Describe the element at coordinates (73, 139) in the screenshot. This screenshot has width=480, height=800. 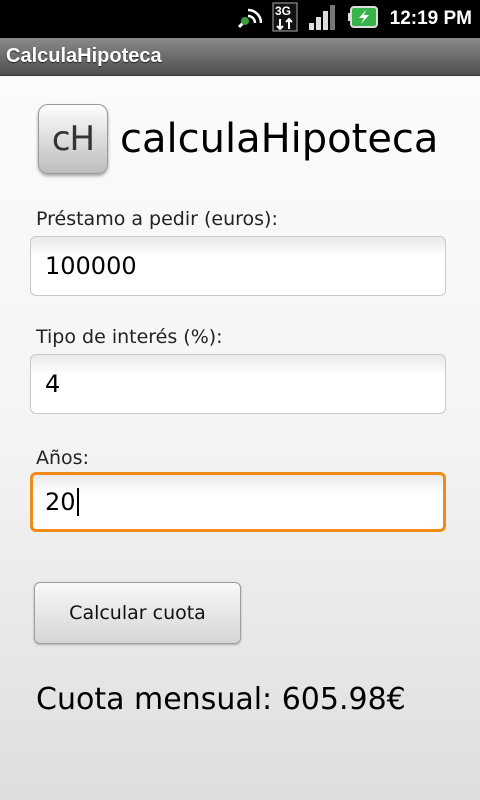
I see `app-logo: cH` at that location.